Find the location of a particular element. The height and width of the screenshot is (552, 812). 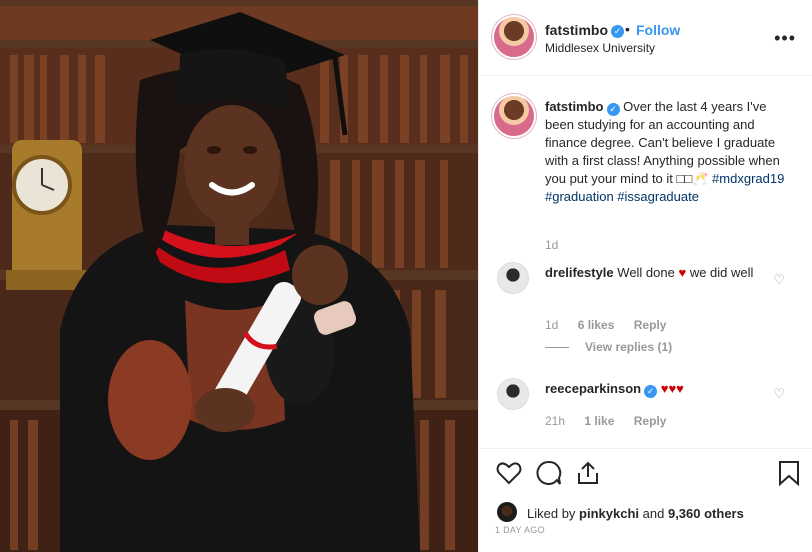

author-username: fatstimbo is located at coordinates (576, 30).